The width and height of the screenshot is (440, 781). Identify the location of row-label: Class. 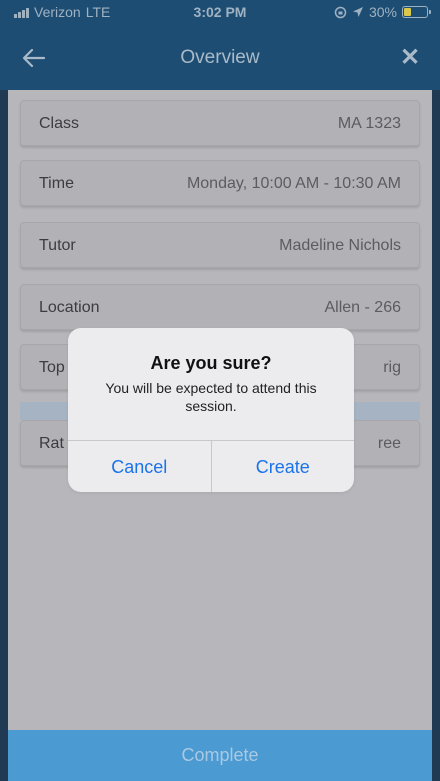
(59, 123).